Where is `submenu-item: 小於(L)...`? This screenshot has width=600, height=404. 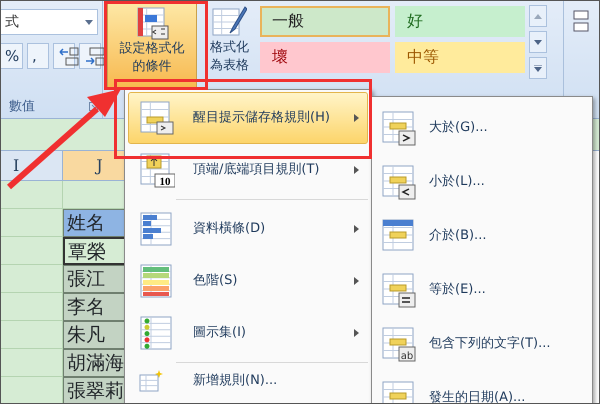
submenu-item: 小於(L)... is located at coordinates (482, 182).